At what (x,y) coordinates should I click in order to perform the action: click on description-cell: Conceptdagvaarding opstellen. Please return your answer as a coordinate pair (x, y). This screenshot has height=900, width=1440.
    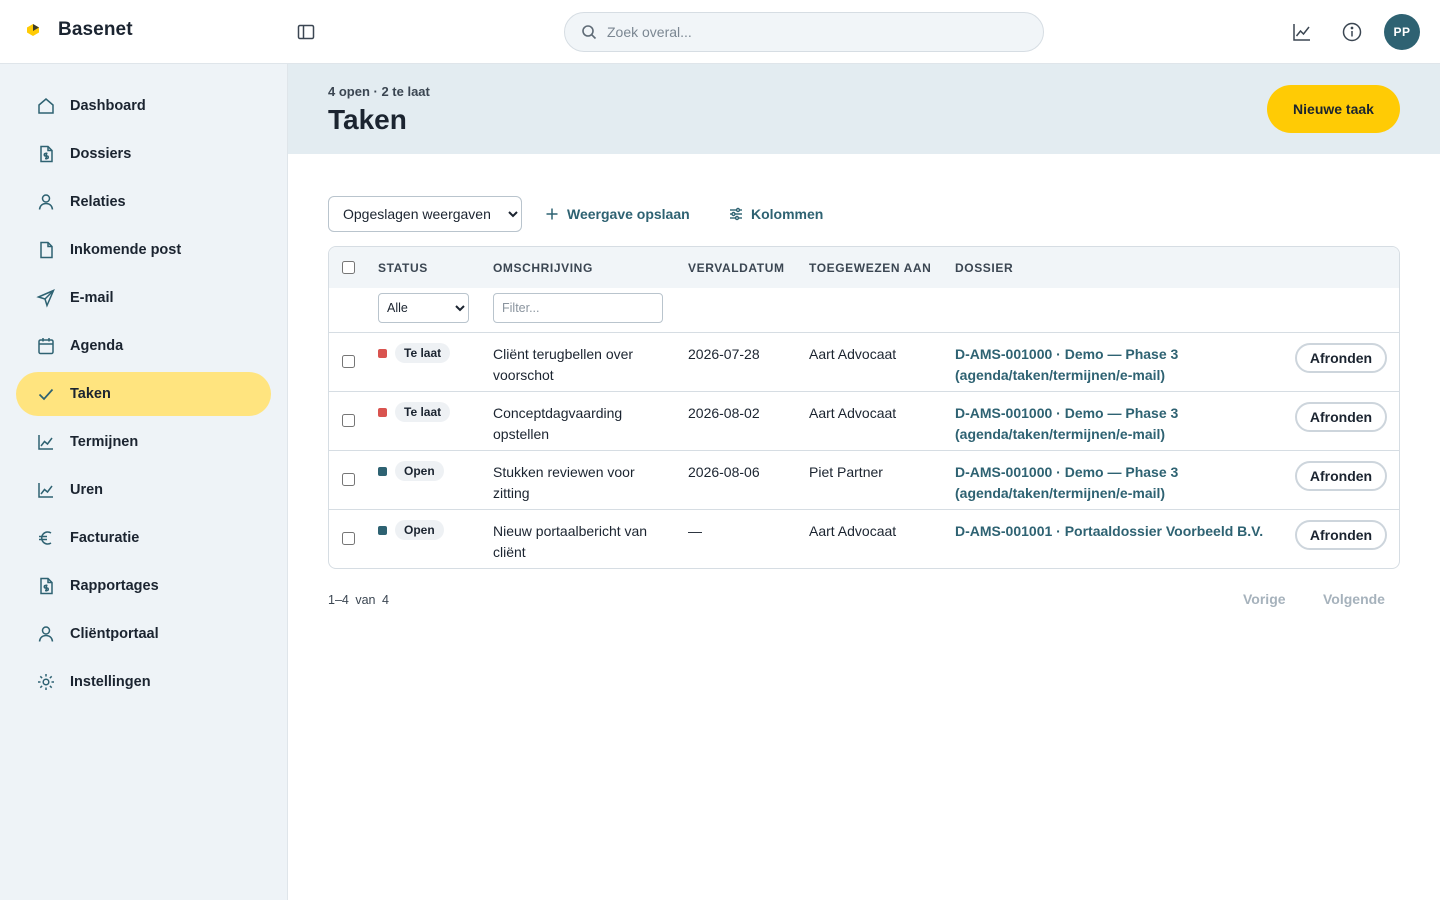
    Looking at the image, I should click on (558, 423).